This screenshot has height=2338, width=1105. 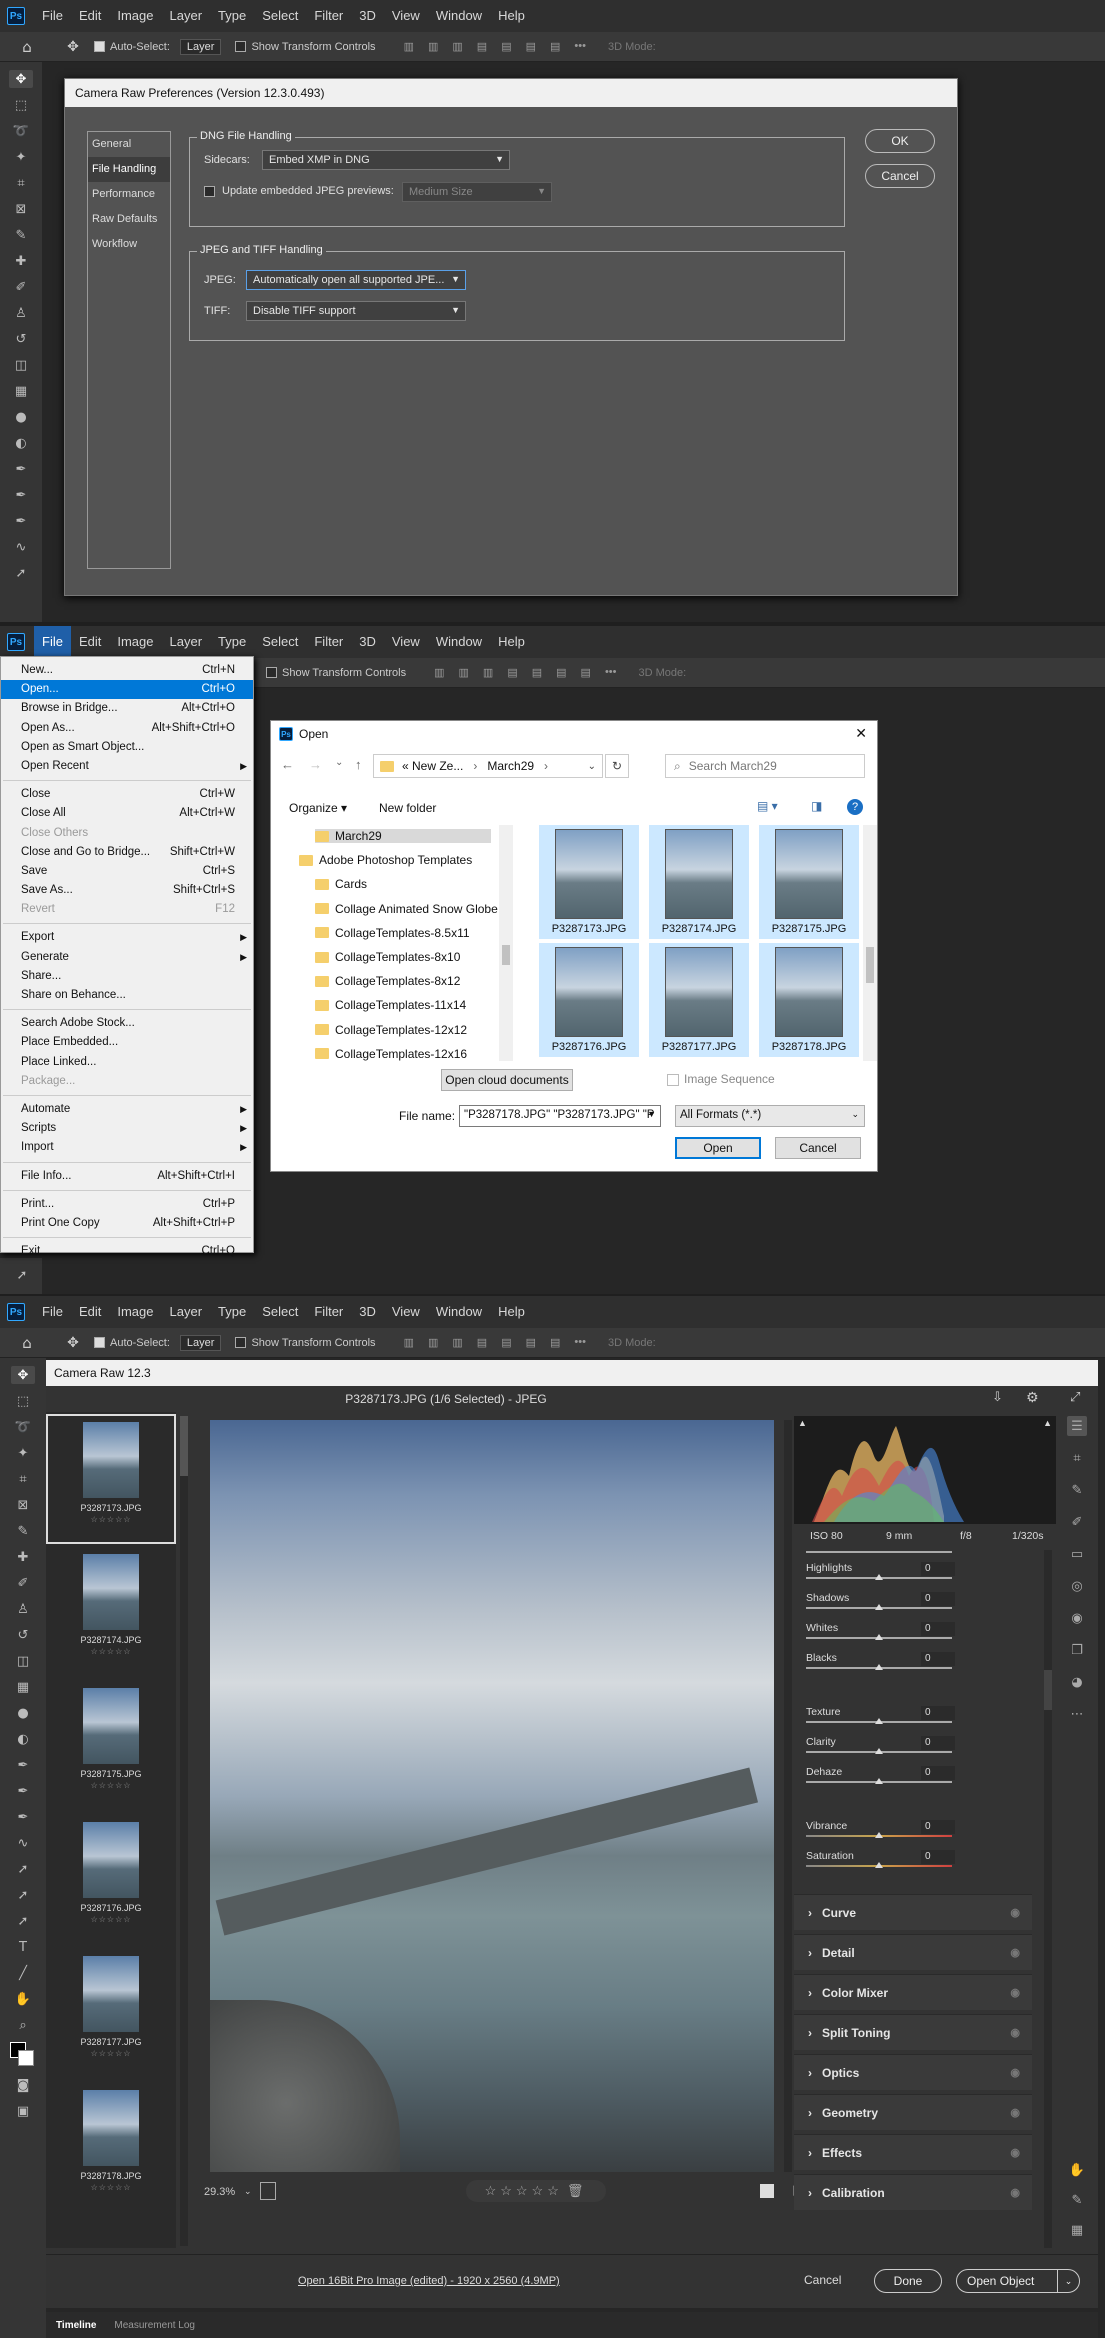 I want to click on section-optics: › Optics ◉, so click(x=913, y=2072).